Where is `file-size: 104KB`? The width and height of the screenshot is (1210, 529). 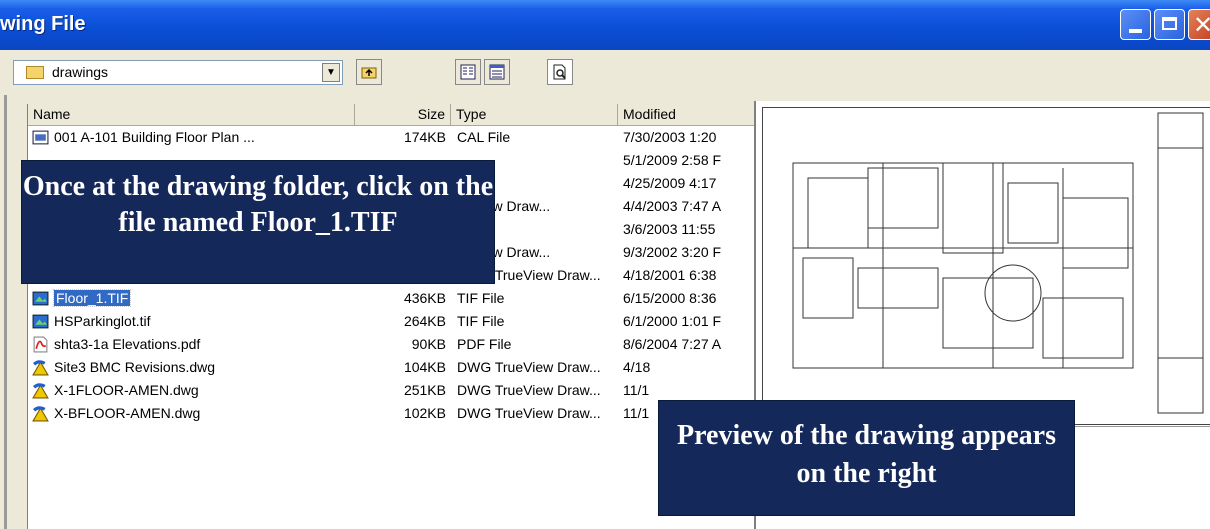 file-size: 104KB is located at coordinates (424, 367).